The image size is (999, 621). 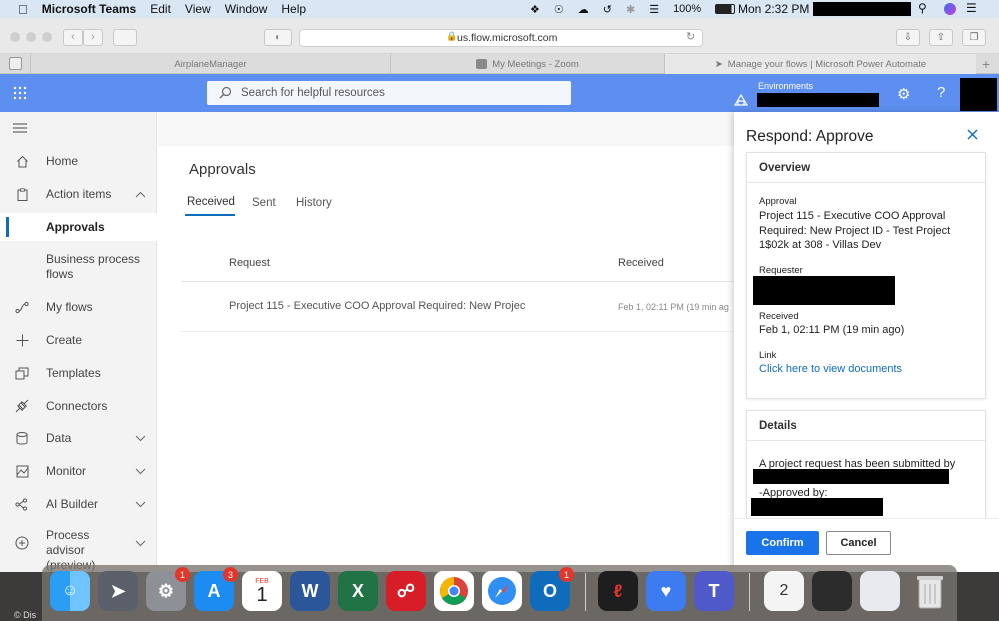 I want to click on sidebar-item-monitor: Monitor, so click(x=78, y=471).